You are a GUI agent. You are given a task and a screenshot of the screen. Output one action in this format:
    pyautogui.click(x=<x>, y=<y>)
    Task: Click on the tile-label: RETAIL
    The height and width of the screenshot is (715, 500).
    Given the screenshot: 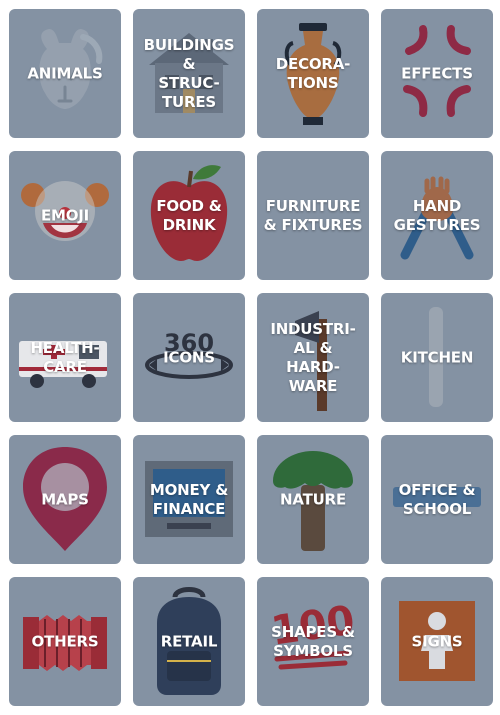 What is the action you would take?
    pyautogui.click(x=189, y=641)
    